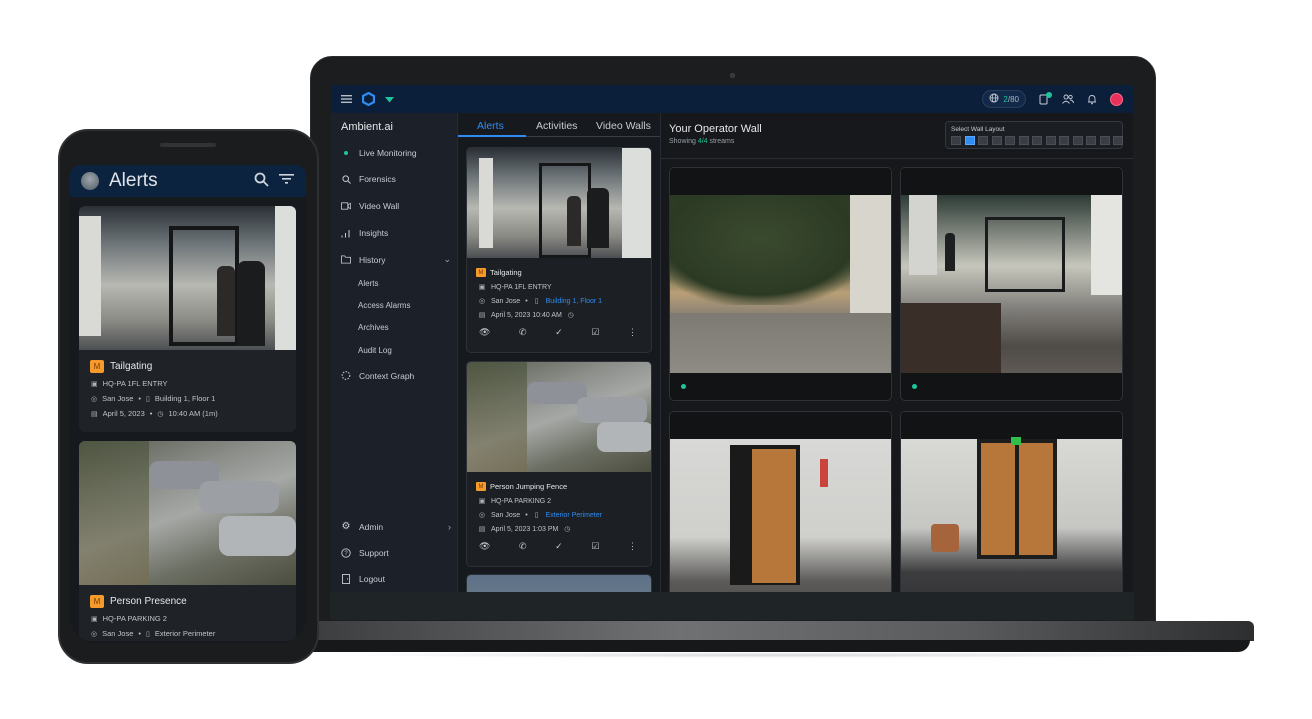  What do you see at coordinates (346, 99) in the screenshot?
I see `hamburger-icon` at bounding box center [346, 99].